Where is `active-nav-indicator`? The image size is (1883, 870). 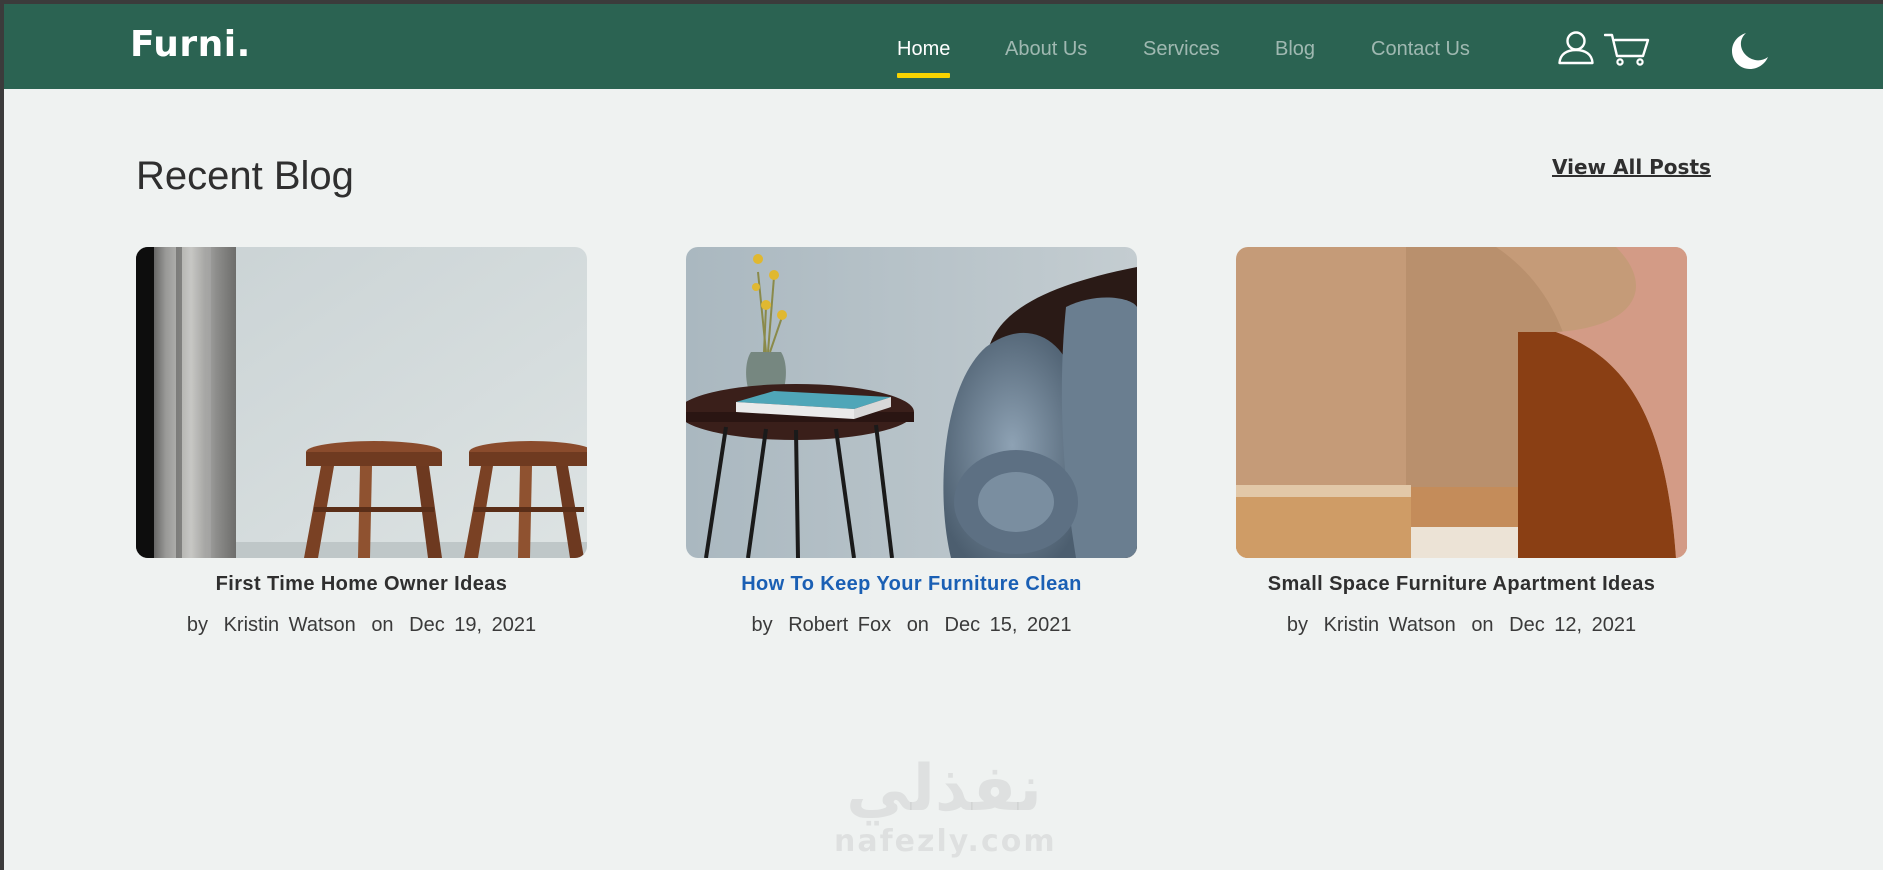 active-nav-indicator is located at coordinates (923, 75).